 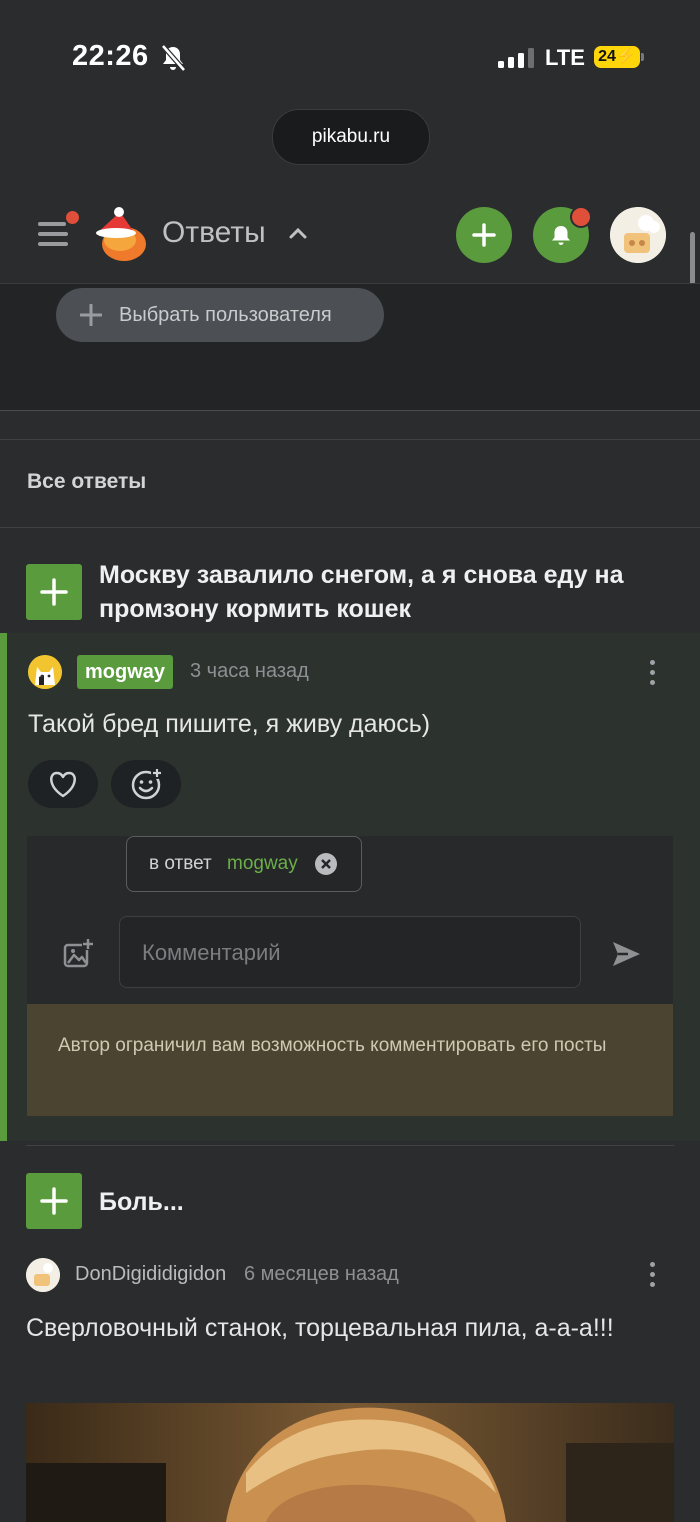 I want to click on send-icon, so click(x=626, y=954).